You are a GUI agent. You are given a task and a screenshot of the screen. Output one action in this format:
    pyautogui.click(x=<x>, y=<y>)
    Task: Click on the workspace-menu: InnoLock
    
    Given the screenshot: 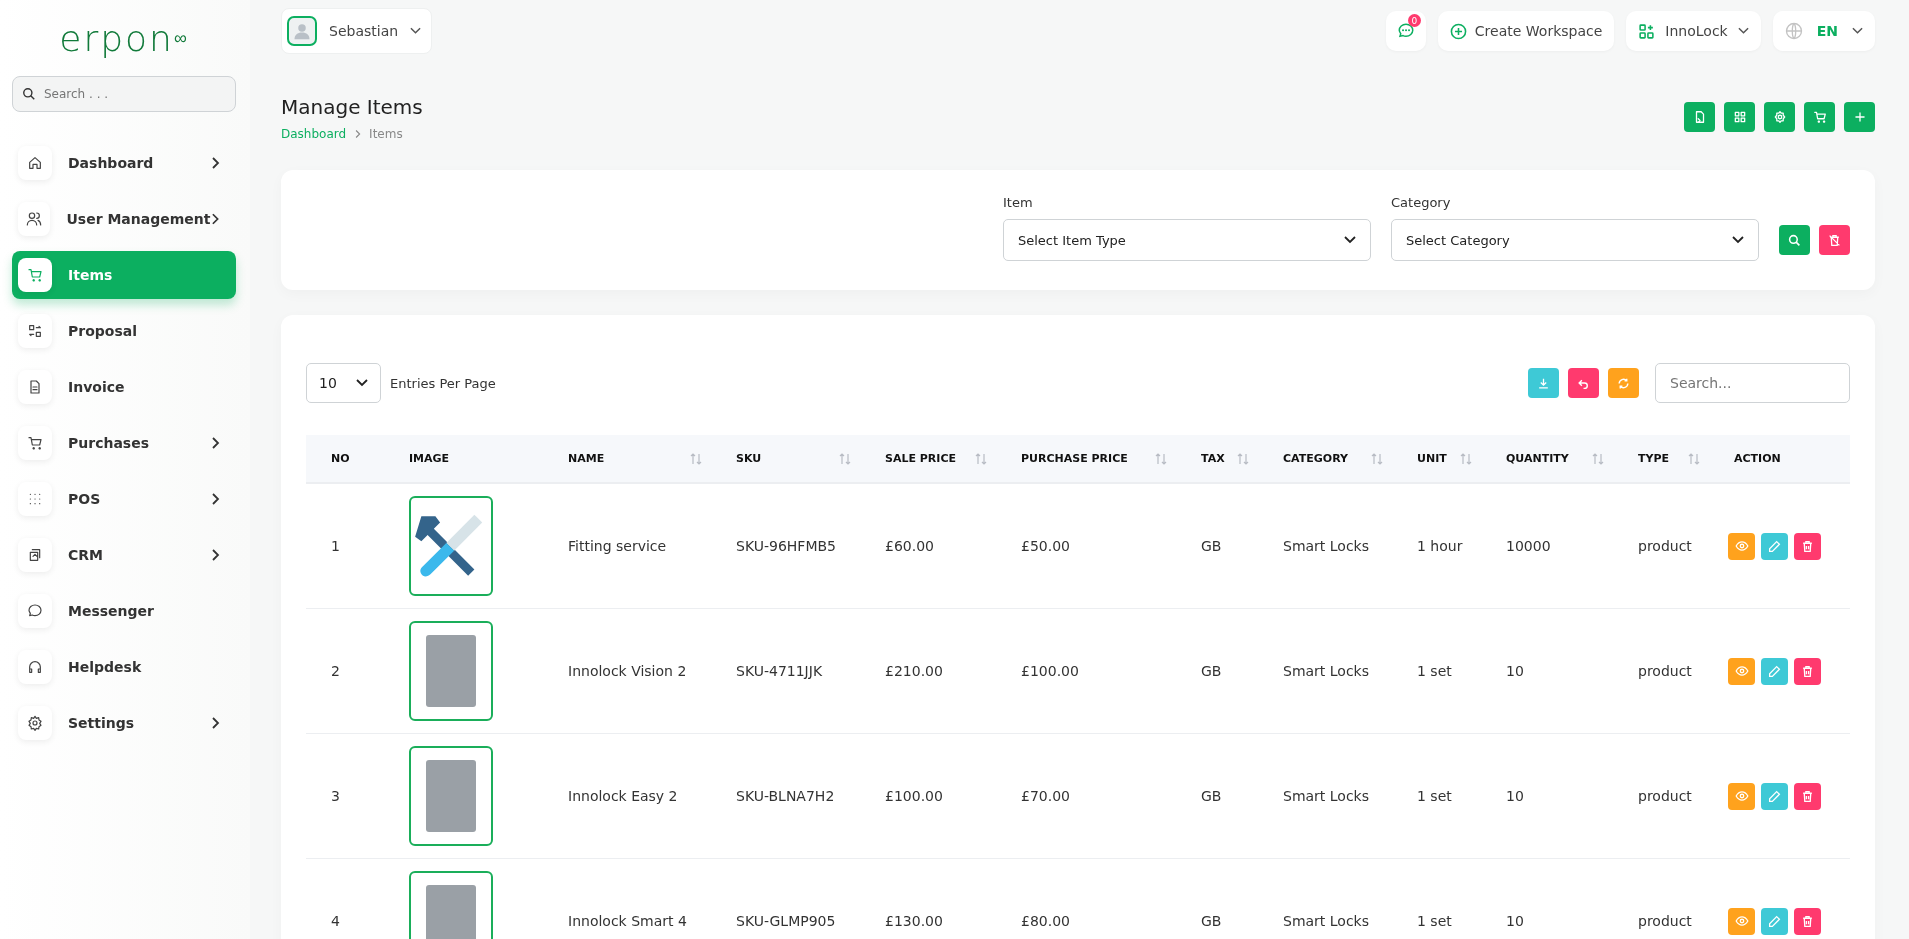 What is the action you would take?
    pyautogui.click(x=1693, y=31)
    